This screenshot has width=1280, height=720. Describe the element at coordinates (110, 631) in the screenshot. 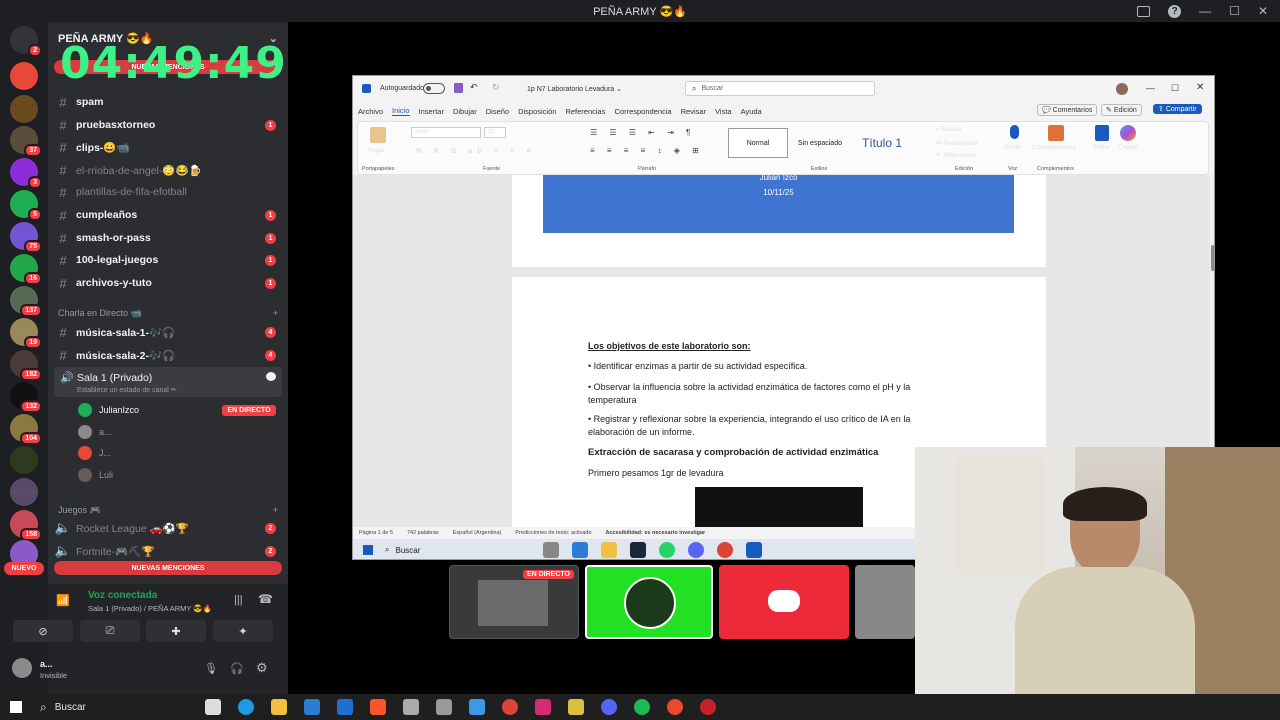

I see `share-screen-button: ⎚` at that location.